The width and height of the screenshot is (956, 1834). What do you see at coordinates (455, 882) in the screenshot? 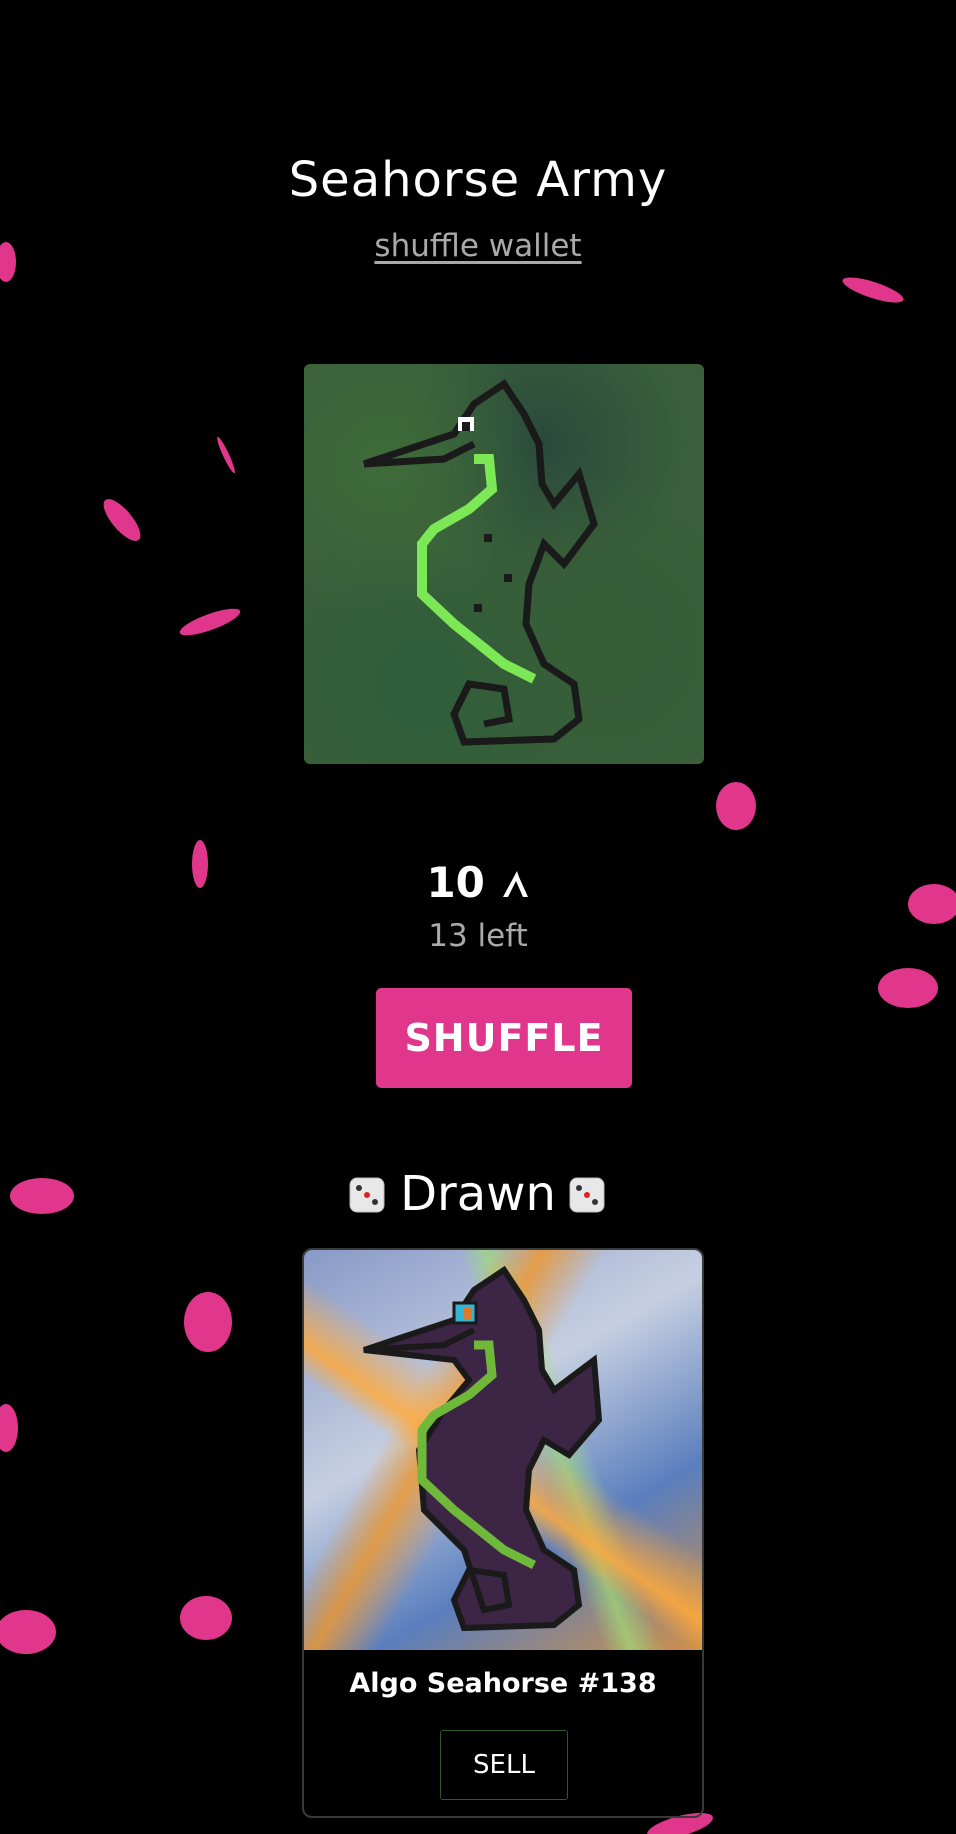
I see `price-value: 10` at bounding box center [455, 882].